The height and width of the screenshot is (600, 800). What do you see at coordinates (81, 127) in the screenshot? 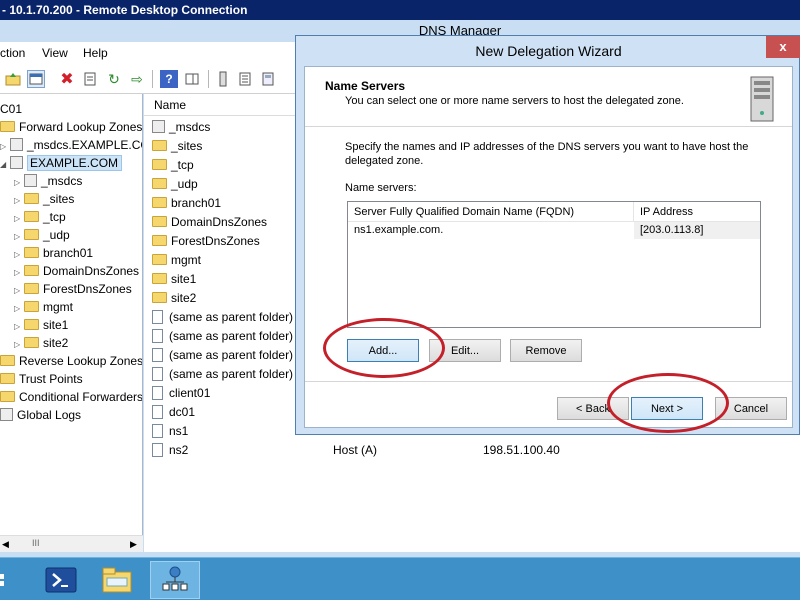
I see `tree-item-label: Forward Lookup Zones` at bounding box center [81, 127].